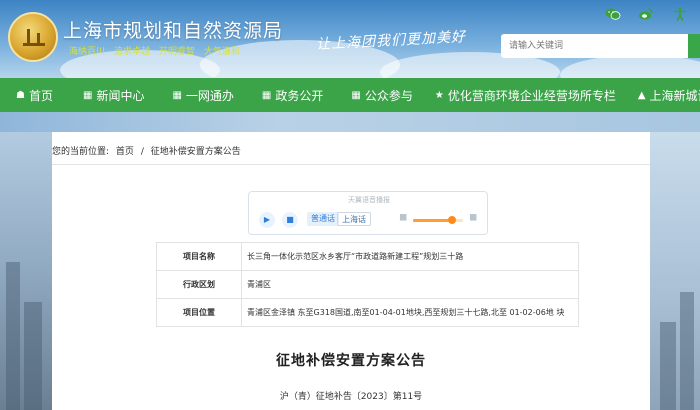 The height and width of the screenshot is (410, 700). I want to click on lang-shanghainese-button: 上海话, so click(354, 219).